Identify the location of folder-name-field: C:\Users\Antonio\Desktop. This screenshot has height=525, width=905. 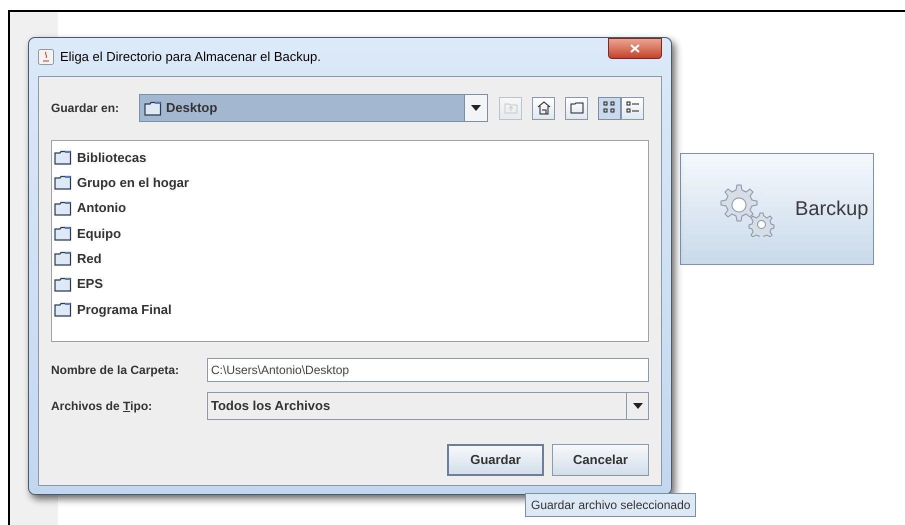
(428, 370).